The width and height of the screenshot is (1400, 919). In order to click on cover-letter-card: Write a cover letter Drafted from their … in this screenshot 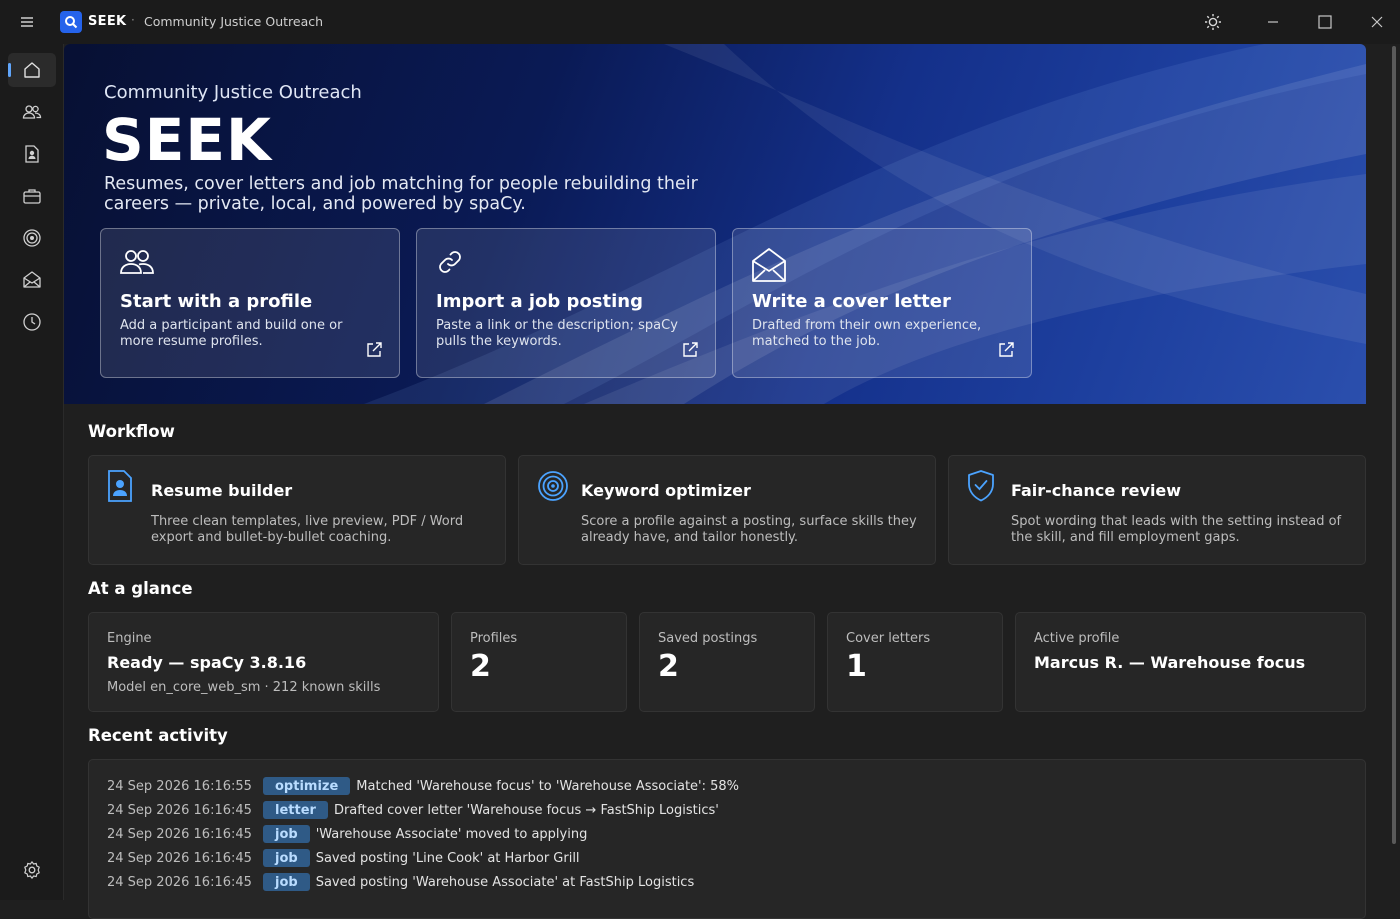, I will do `click(882, 303)`.